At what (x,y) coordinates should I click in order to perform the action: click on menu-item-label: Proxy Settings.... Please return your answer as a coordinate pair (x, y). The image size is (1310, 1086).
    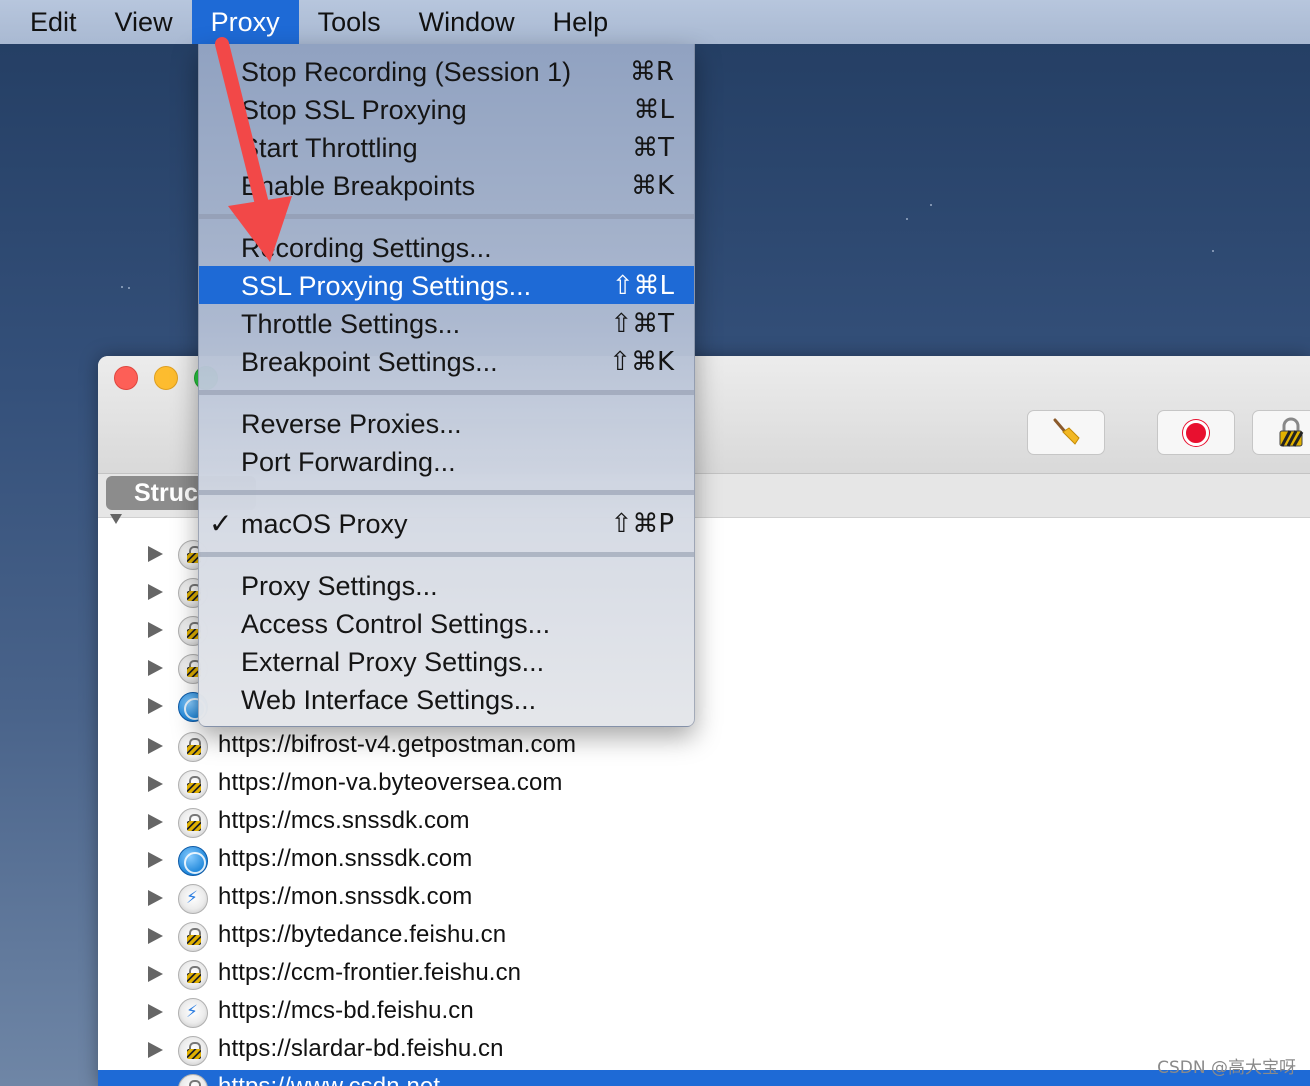
    Looking at the image, I should click on (339, 586).